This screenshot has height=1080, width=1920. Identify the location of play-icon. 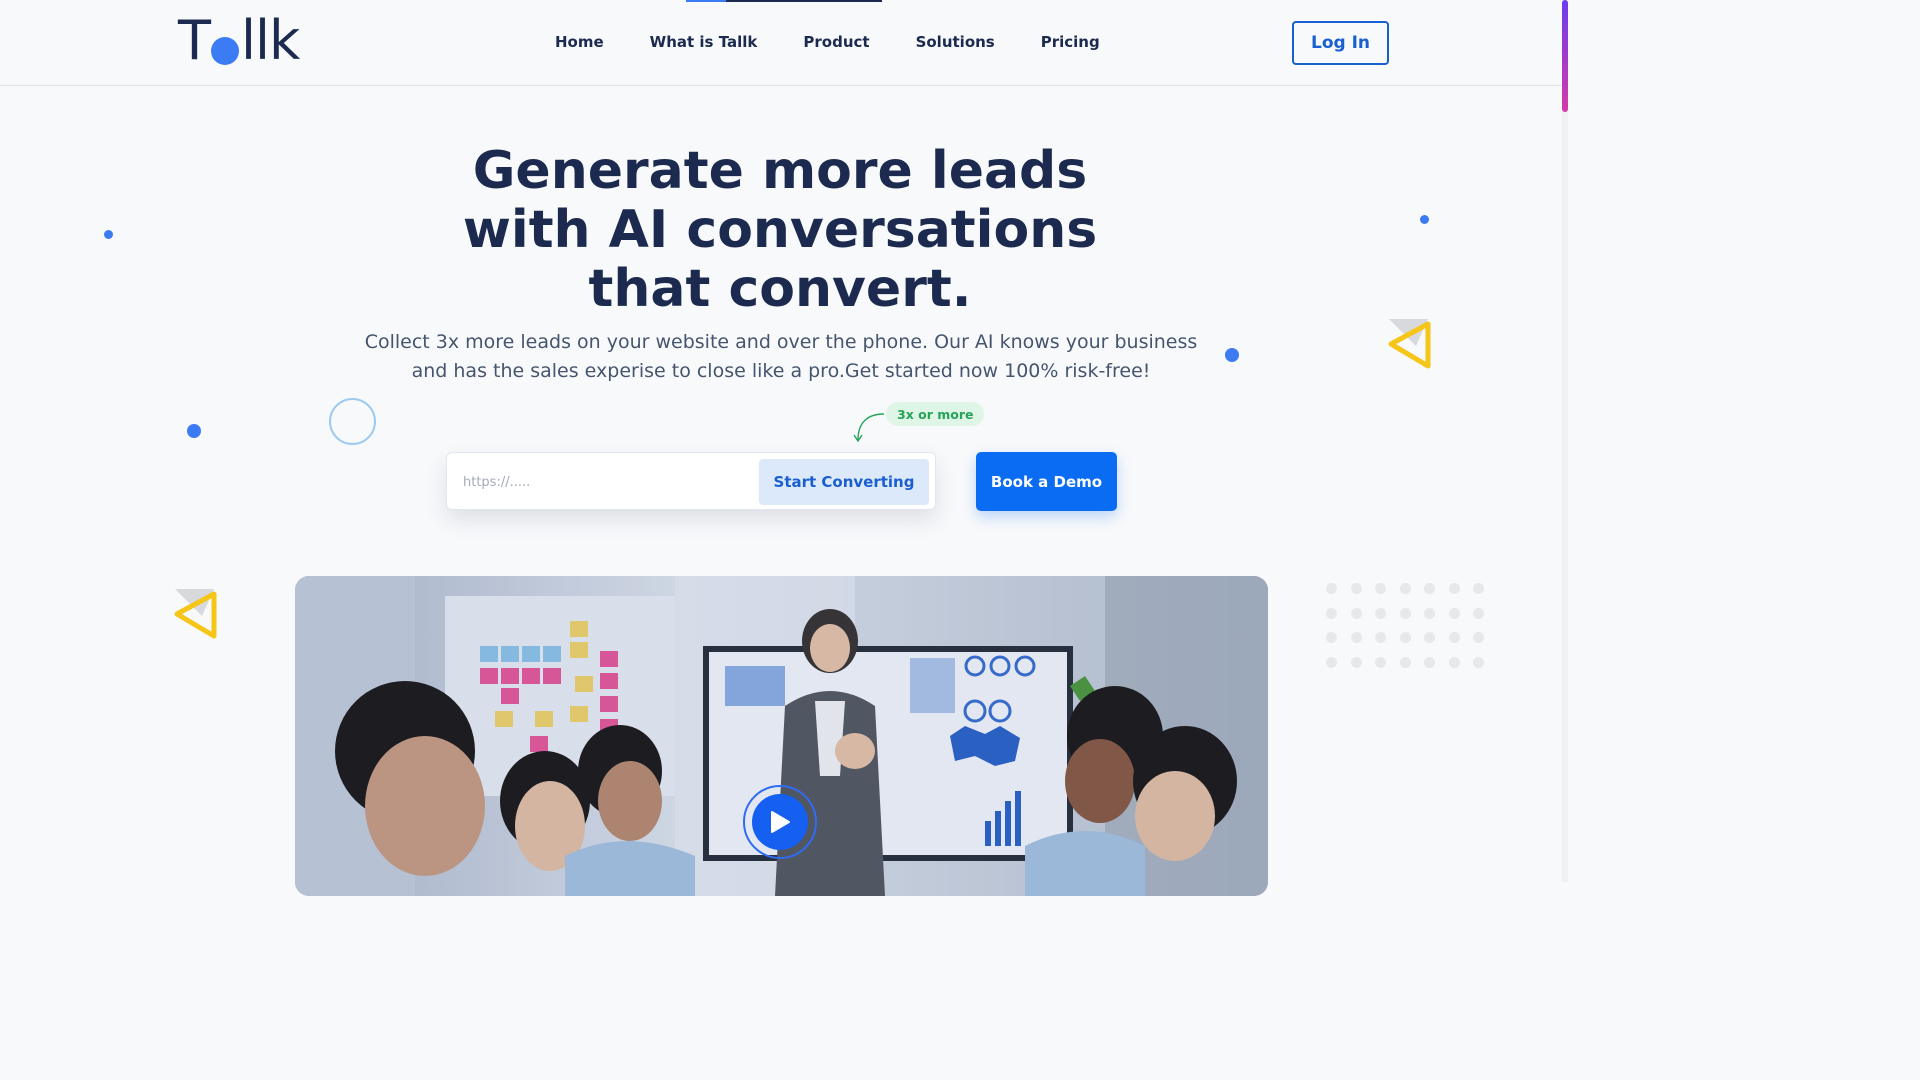
(780, 822).